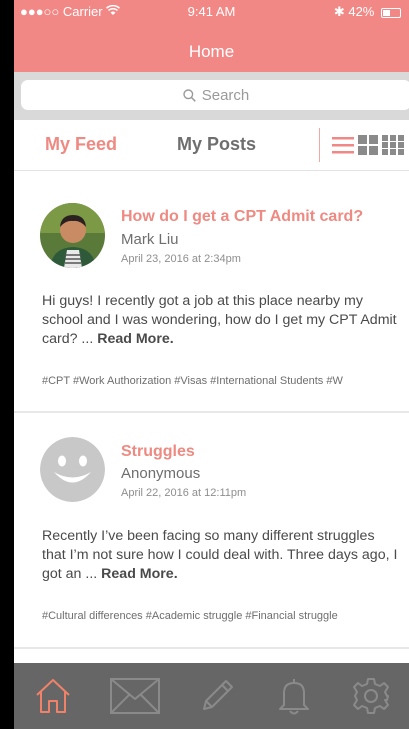 The height and width of the screenshot is (729, 409). What do you see at coordinates (294, 696) in the screenshot?
I see `bell-icon` at bounding box center [294, 696].